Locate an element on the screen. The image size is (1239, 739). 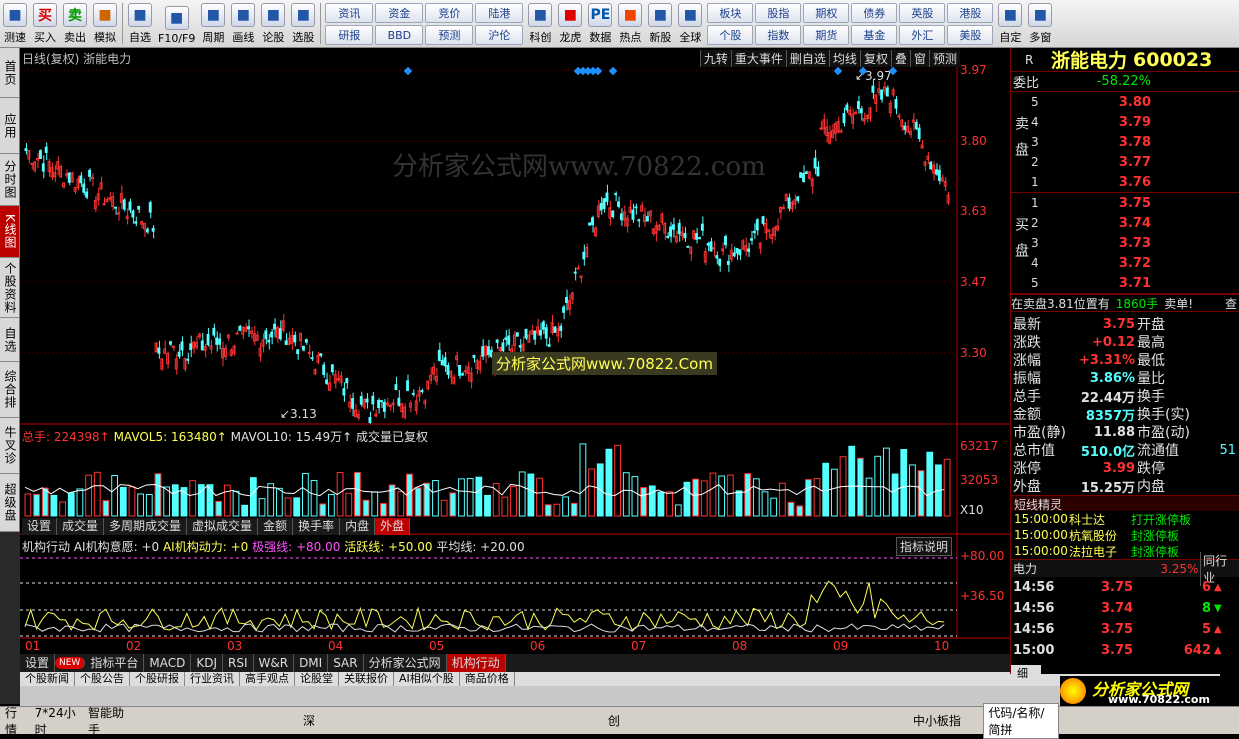
chart-btn-1: 重大事件 is located at coordinates (758, 58).